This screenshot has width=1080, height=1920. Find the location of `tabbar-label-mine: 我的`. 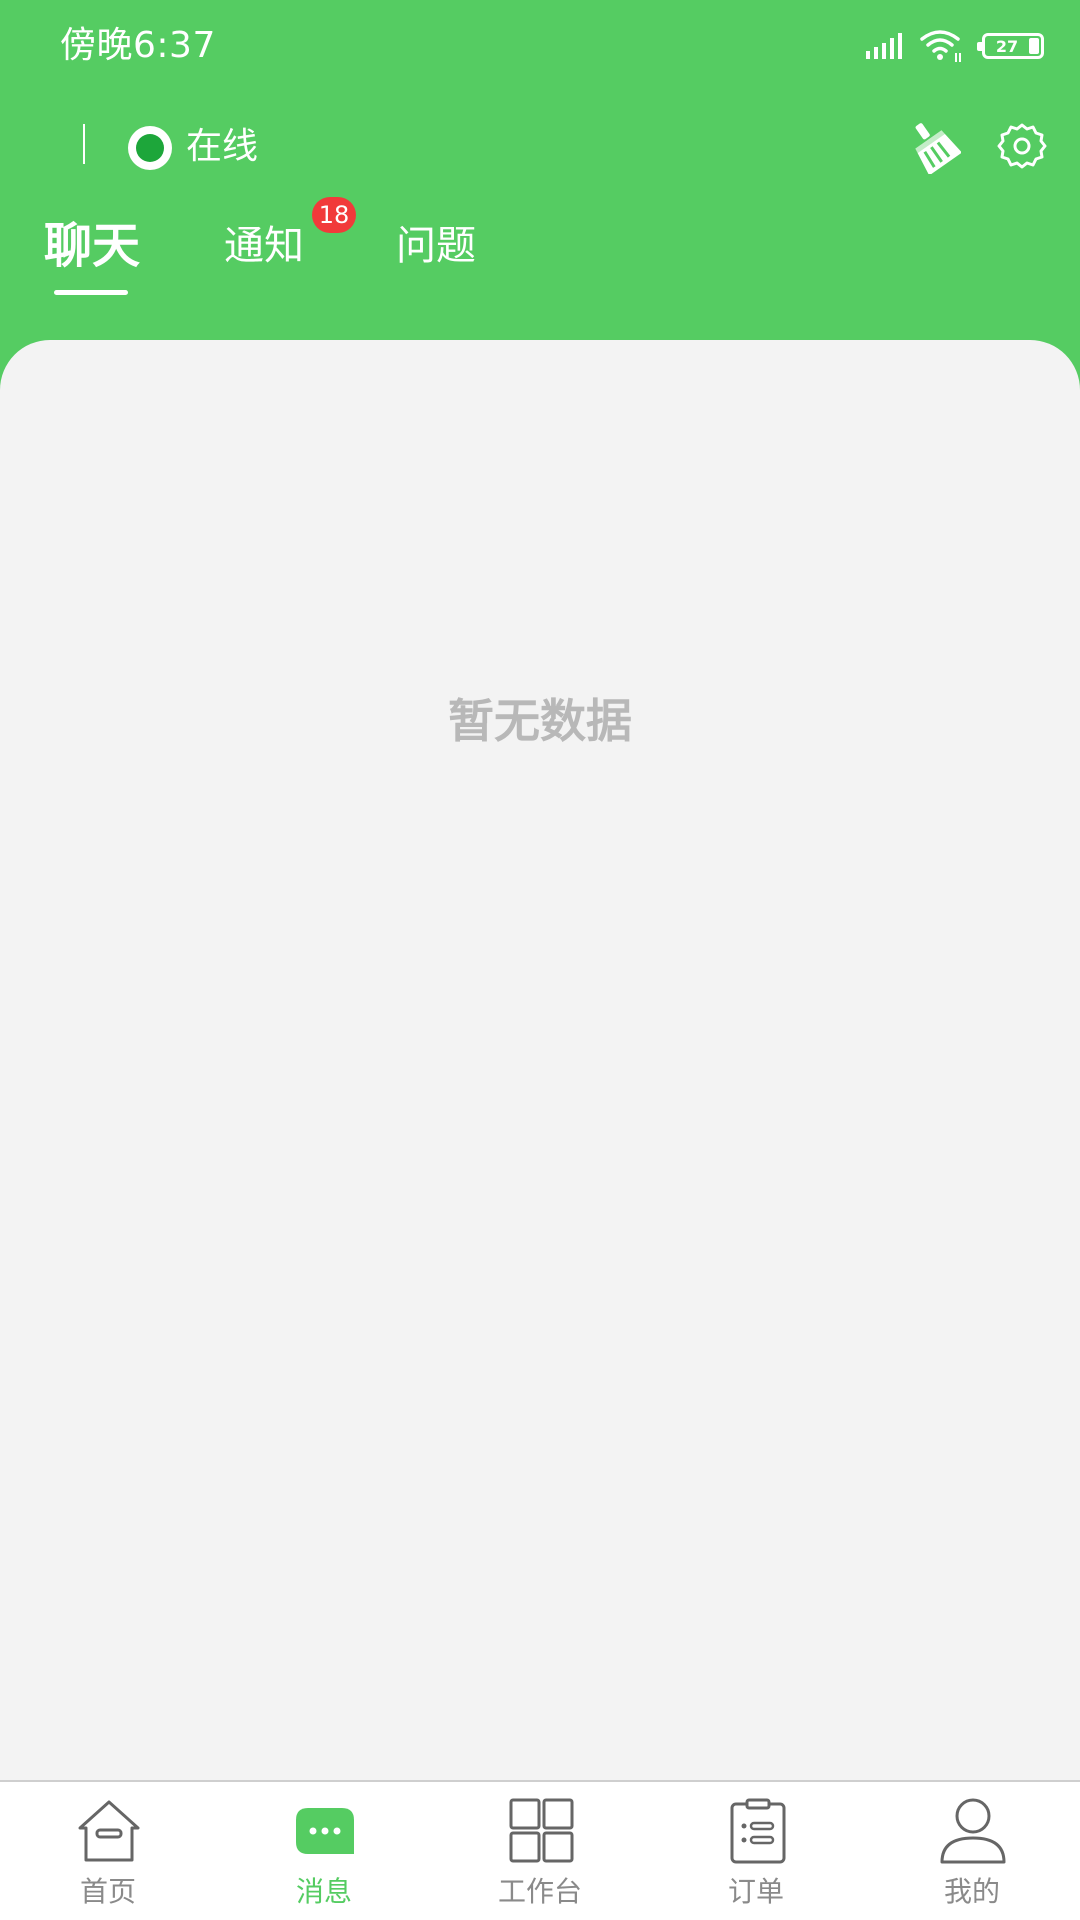

tabbar-label-mine: 我的 is located at coordinates (971, 1891).